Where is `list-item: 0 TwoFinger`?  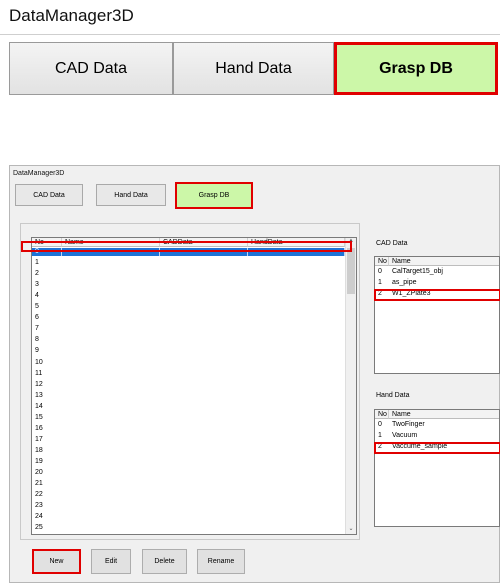 list-item: 0 TwoFinger is located at coordinates (434, 425).